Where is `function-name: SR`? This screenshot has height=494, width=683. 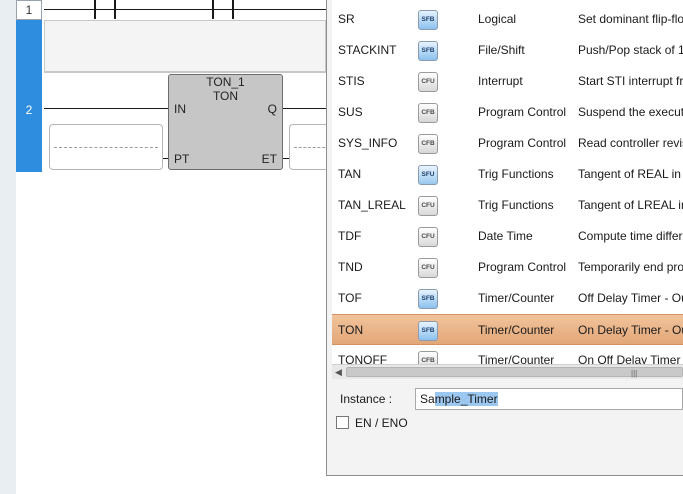 function-name: SR is located at coordinates (346, 19).